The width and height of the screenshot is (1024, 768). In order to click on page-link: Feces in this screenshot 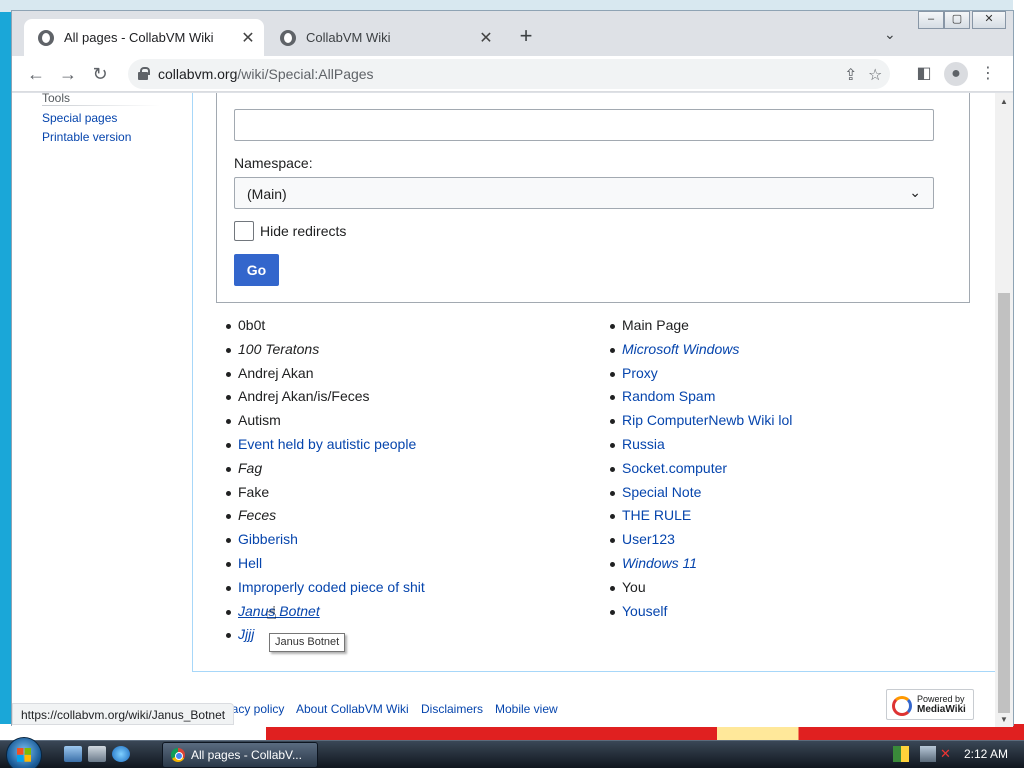, I will do `click(257, 515)`.